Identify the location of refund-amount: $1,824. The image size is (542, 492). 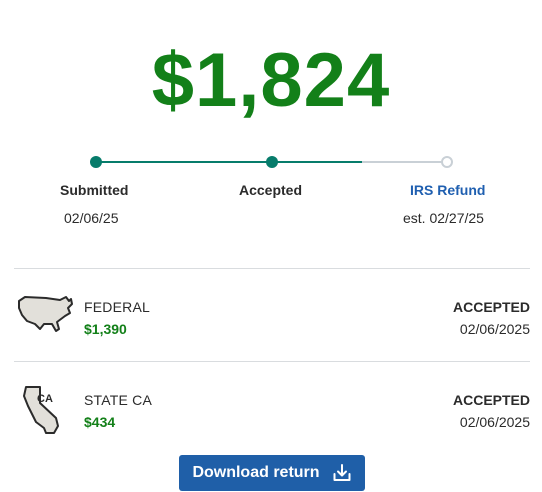
(271, 80).